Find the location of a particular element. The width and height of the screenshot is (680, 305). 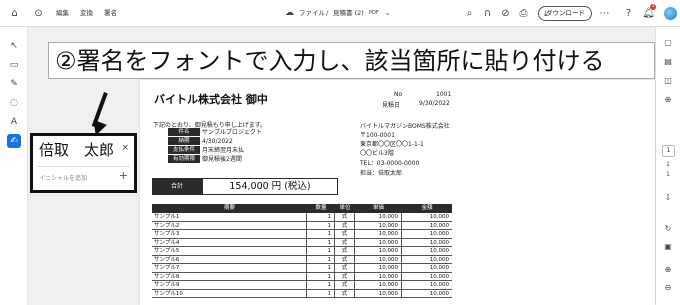

chevron-down-icon: ⌄ is located at coordinates (387, 13).